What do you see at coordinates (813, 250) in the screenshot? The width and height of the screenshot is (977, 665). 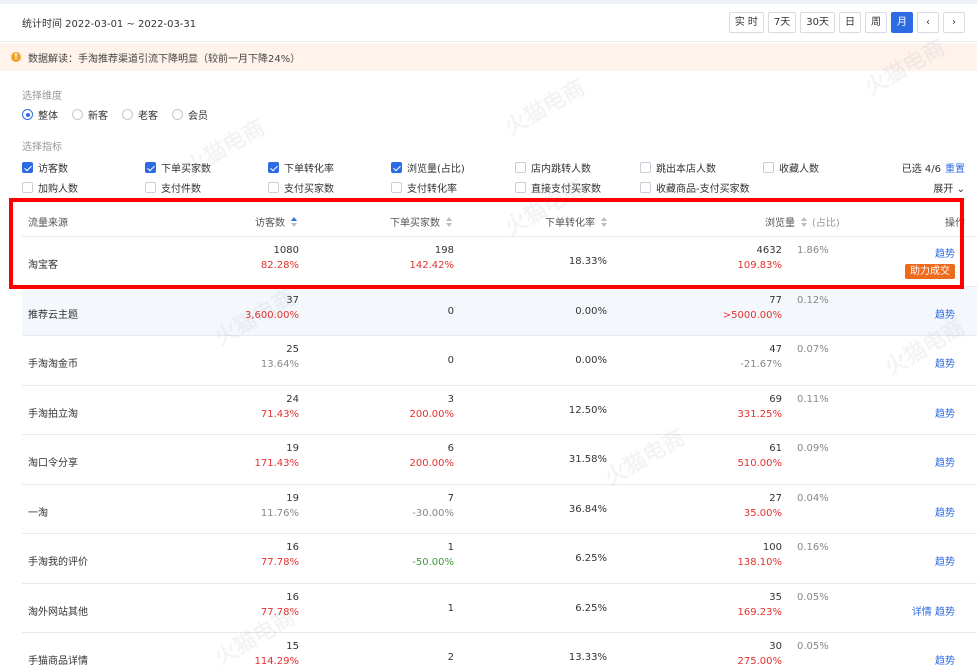 I see `pv-share: 1.86%` at bounding box center [813, 250].